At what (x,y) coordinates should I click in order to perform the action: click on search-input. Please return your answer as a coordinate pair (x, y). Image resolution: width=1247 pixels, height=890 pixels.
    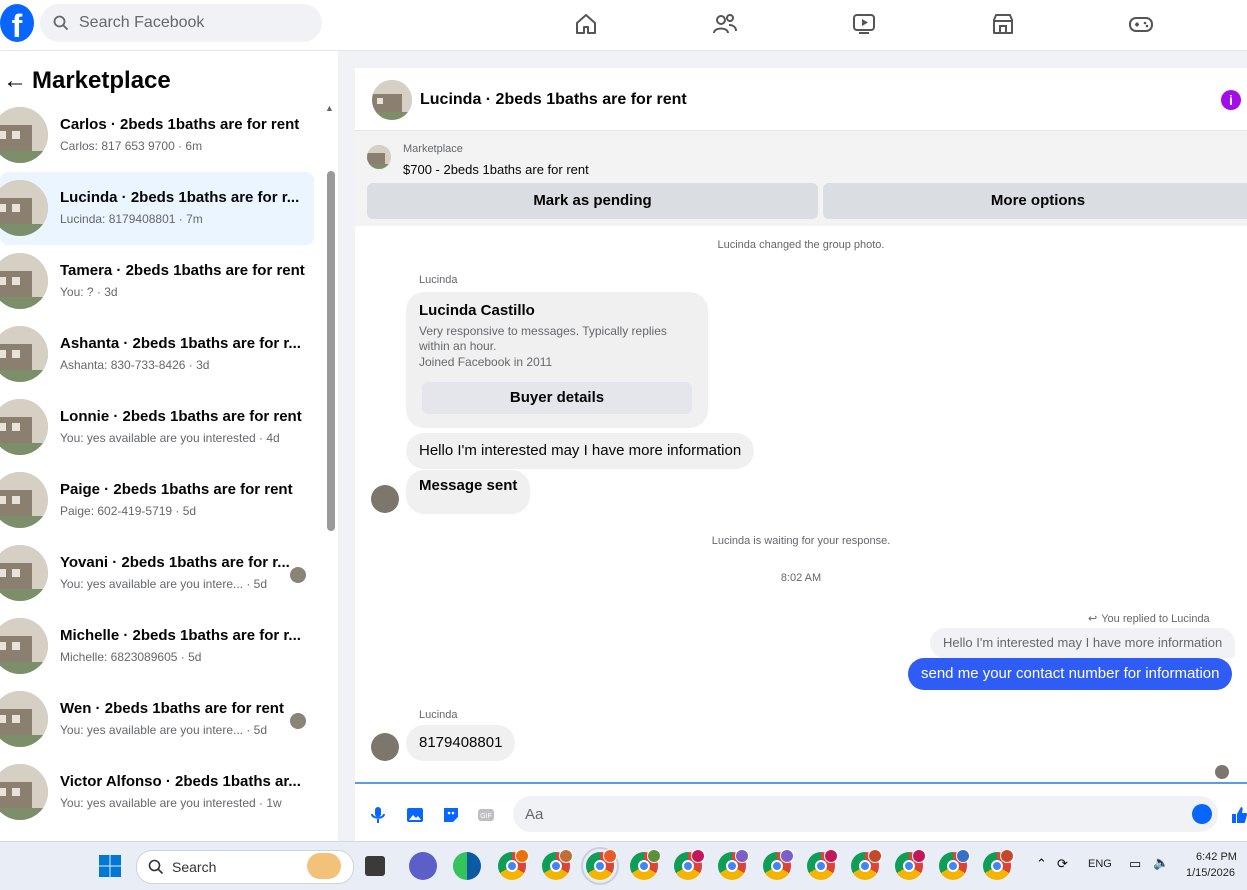
    Looking at the image, I should click on (189, 23).